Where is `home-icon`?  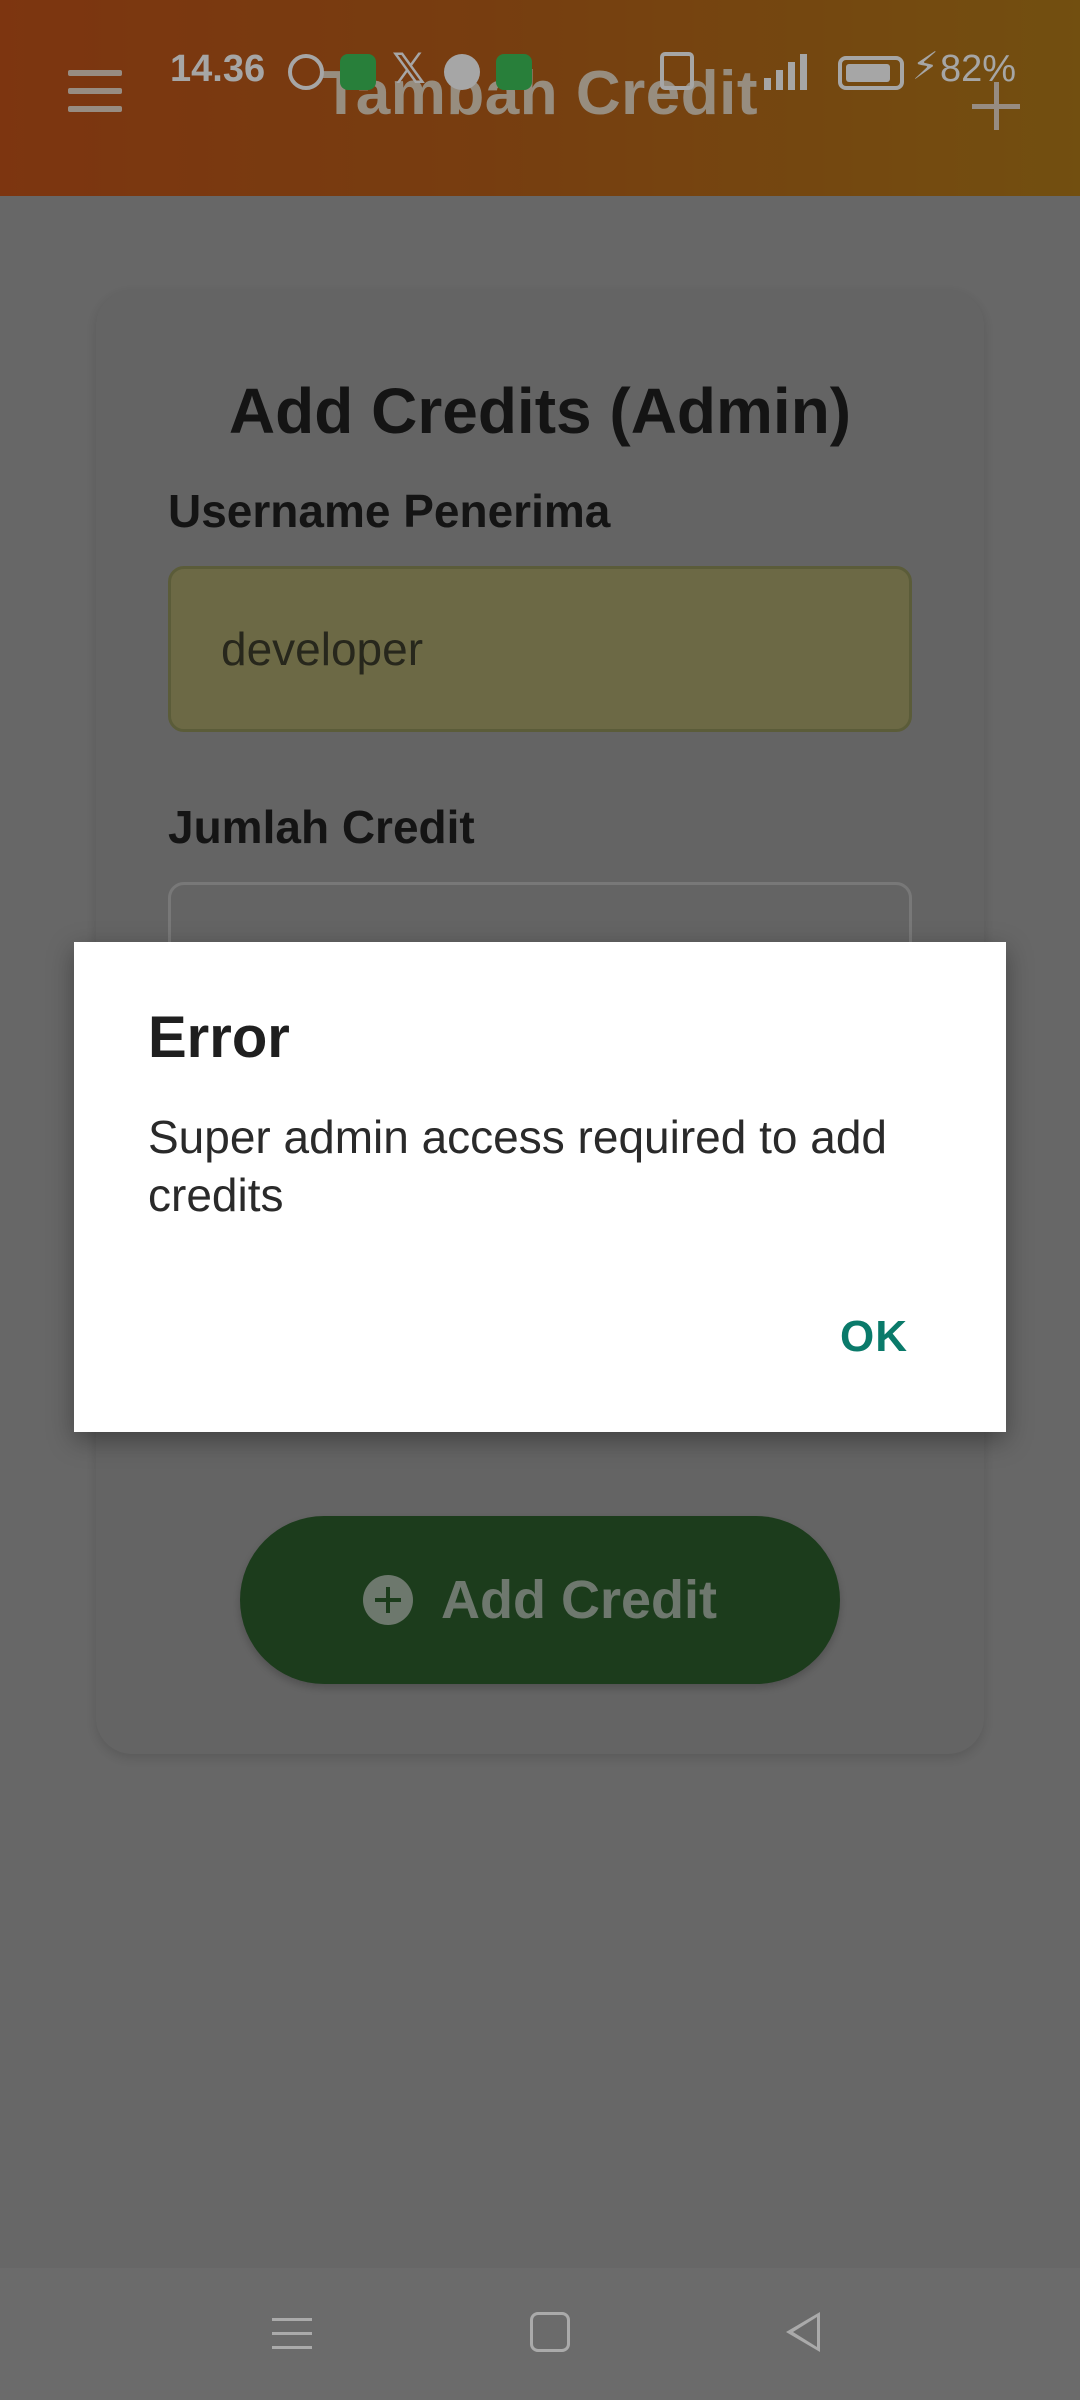 home-icon is located at coordinates (550, 2332).